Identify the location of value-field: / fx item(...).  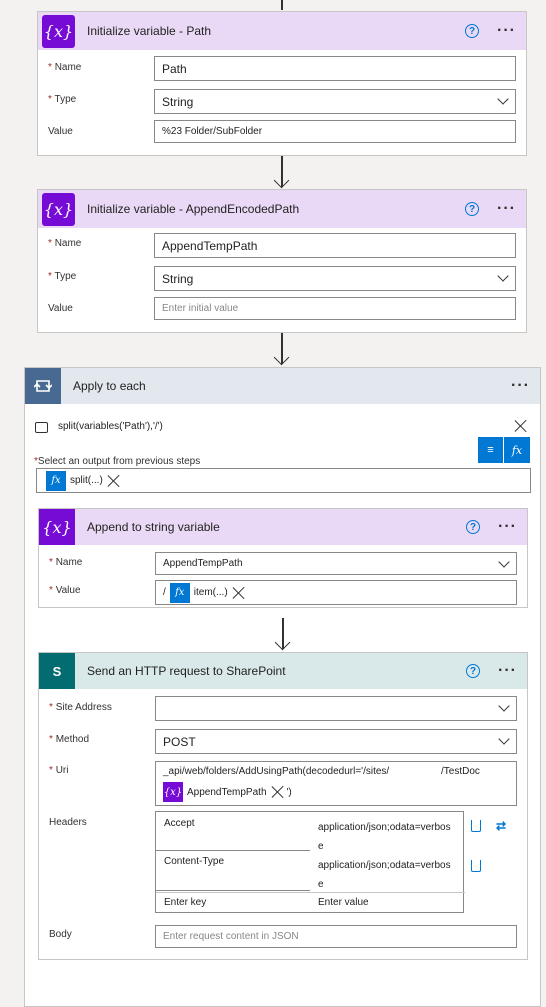
(336, 592).